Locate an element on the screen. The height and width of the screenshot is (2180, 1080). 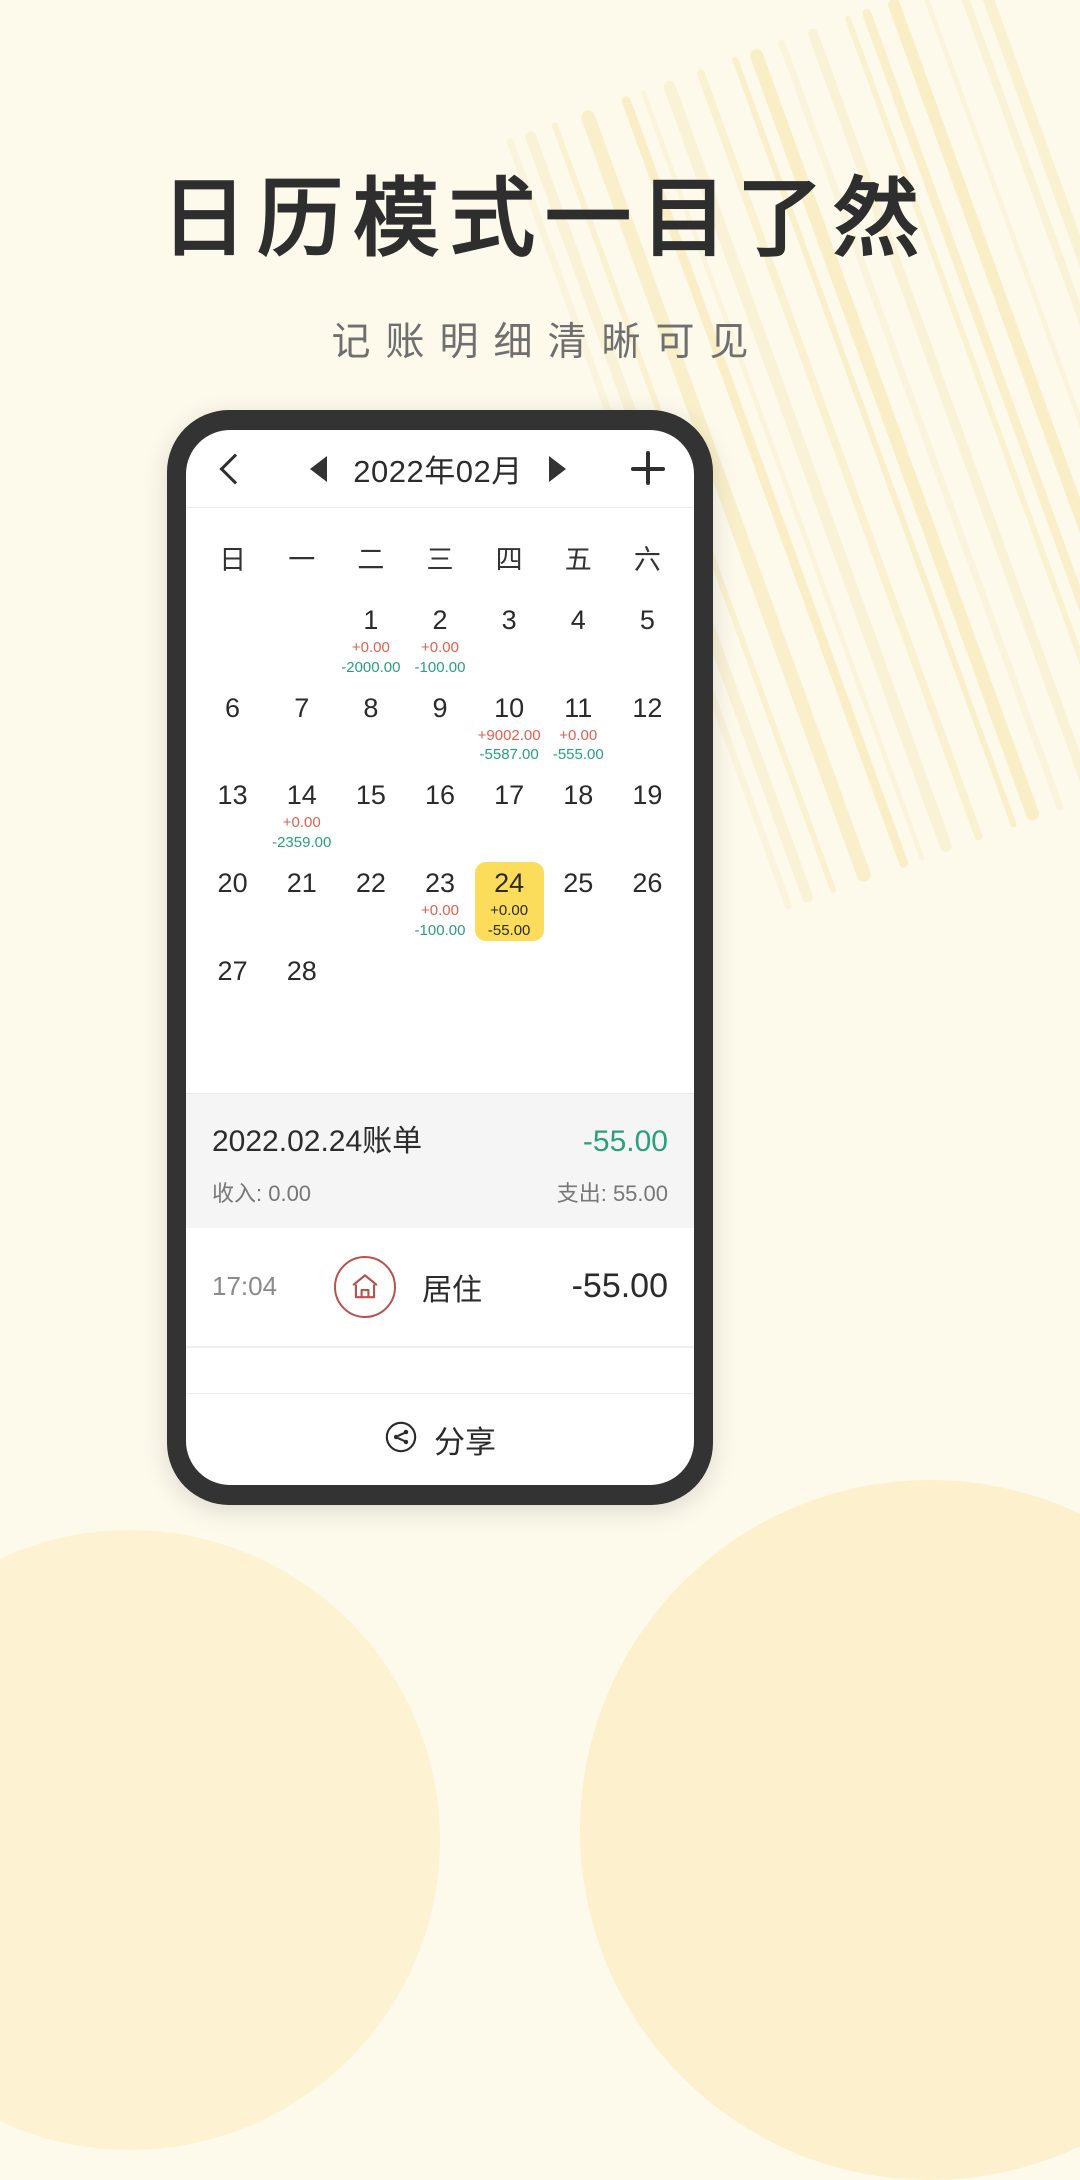
page-title: 日历模式一目了然 is located at coordinates (545, 219).